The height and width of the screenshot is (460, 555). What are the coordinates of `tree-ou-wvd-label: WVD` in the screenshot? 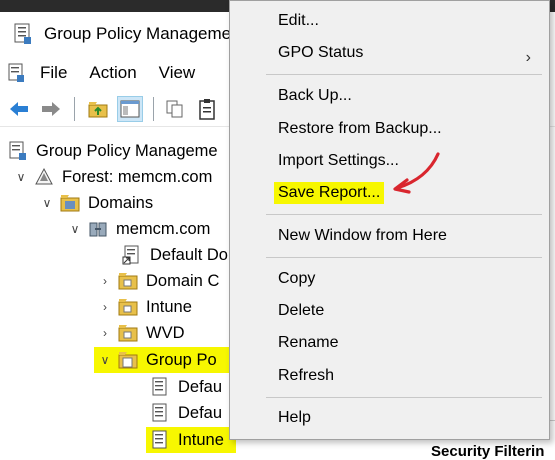 It's located at (165, 332).